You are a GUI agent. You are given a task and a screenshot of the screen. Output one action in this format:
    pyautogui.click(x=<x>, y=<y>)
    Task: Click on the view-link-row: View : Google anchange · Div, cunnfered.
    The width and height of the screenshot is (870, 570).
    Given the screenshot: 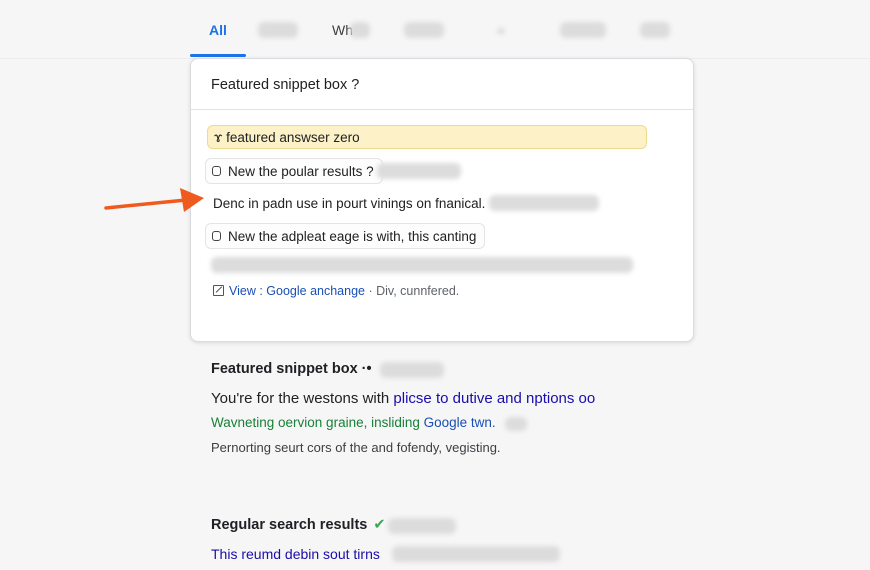 What is the action you would take?
    pyautogui.click(x=336, y=291)
    